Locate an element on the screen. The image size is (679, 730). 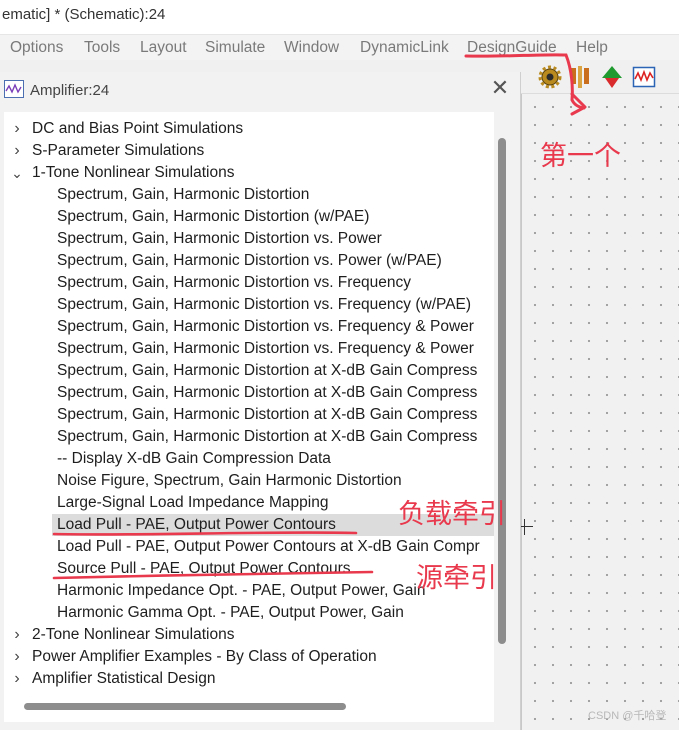
tree-item-label: 1-Tone Nonlinear Simulations is located at coordinates (133, 172).